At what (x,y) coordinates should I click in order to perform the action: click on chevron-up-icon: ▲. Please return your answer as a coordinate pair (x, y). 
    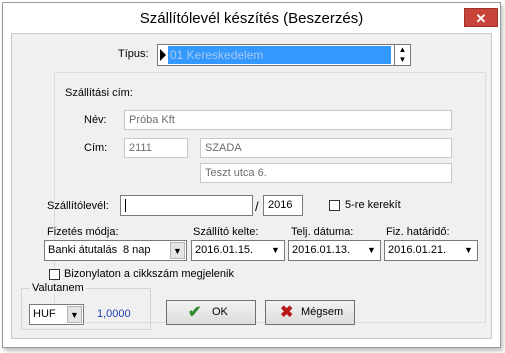
    Looking at the image, I should click on (402, 50).